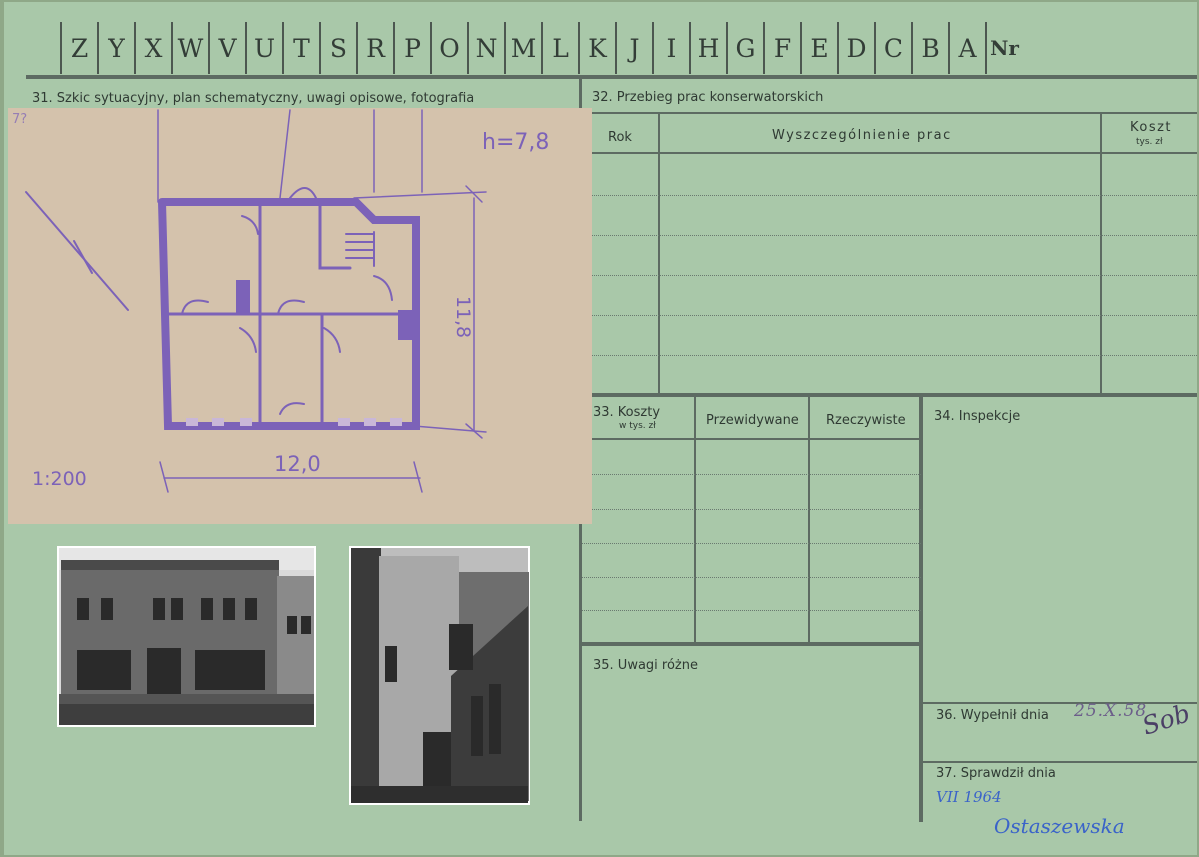 This screenshot has width=1199, height=857. What do you see at coordinates (781, 48) in the screenshot?
I see `index-letter: F` at bounding box center [781, 48].